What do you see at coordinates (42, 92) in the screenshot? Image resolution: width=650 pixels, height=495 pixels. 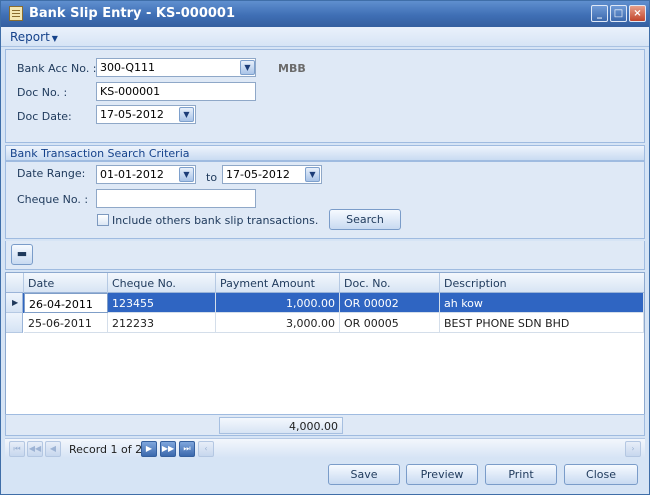 I see `doc-no-label: Doc No. :` at bounding box center [42, 92].